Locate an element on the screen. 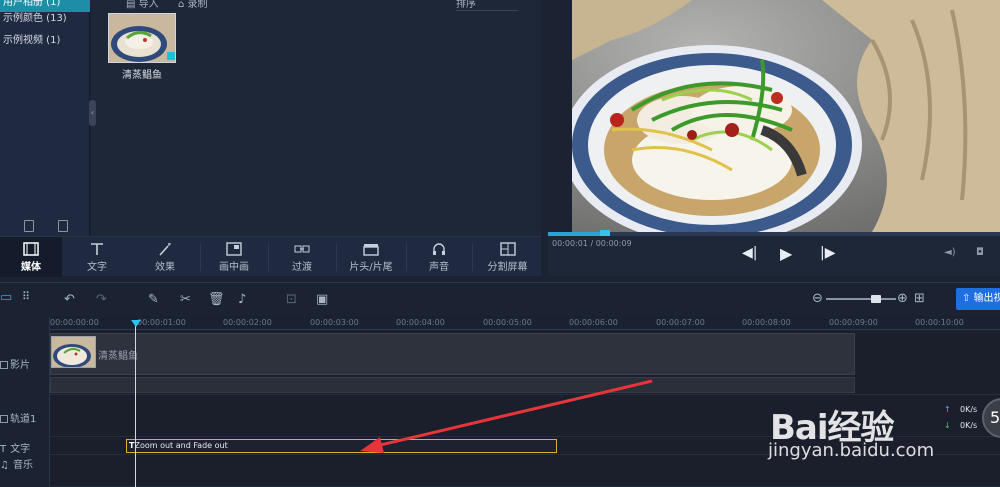 The height and width of the screenshot is (487, 1000). upload-speed: 0K/s is located at coordinates (969, 409).